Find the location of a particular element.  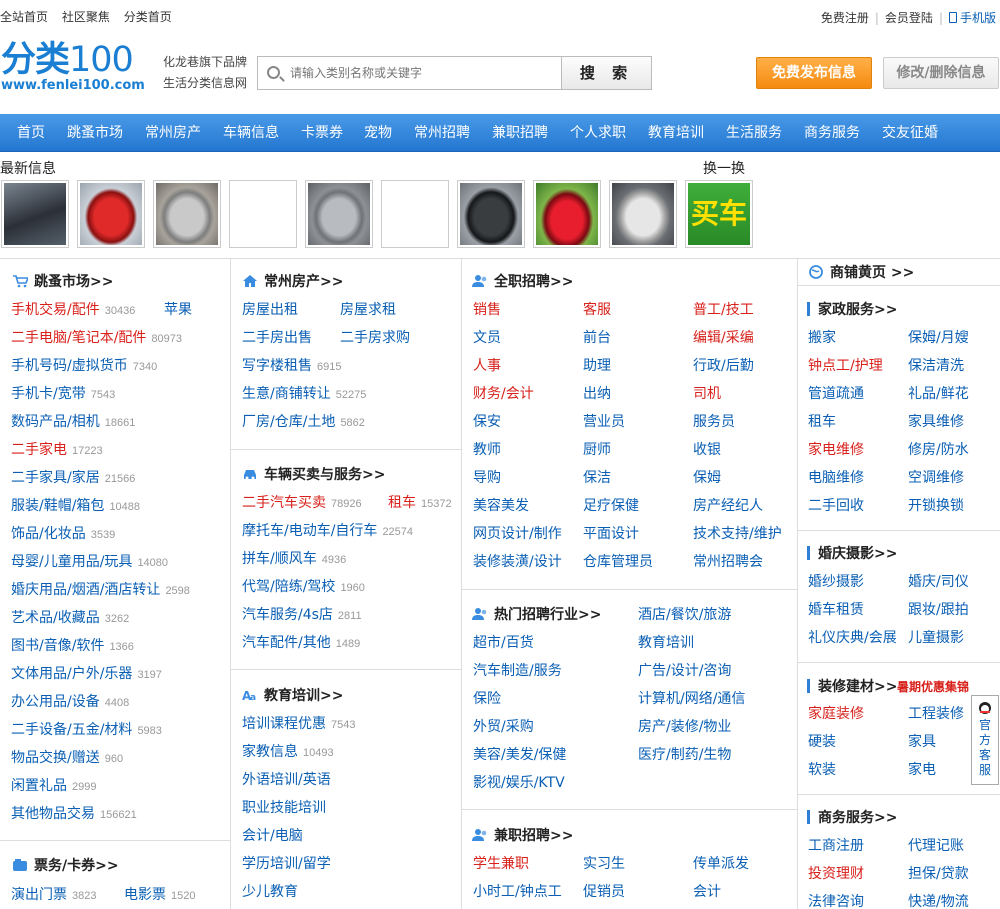

nav-item: 兼职招聘 is located at coordinates (520, 133).